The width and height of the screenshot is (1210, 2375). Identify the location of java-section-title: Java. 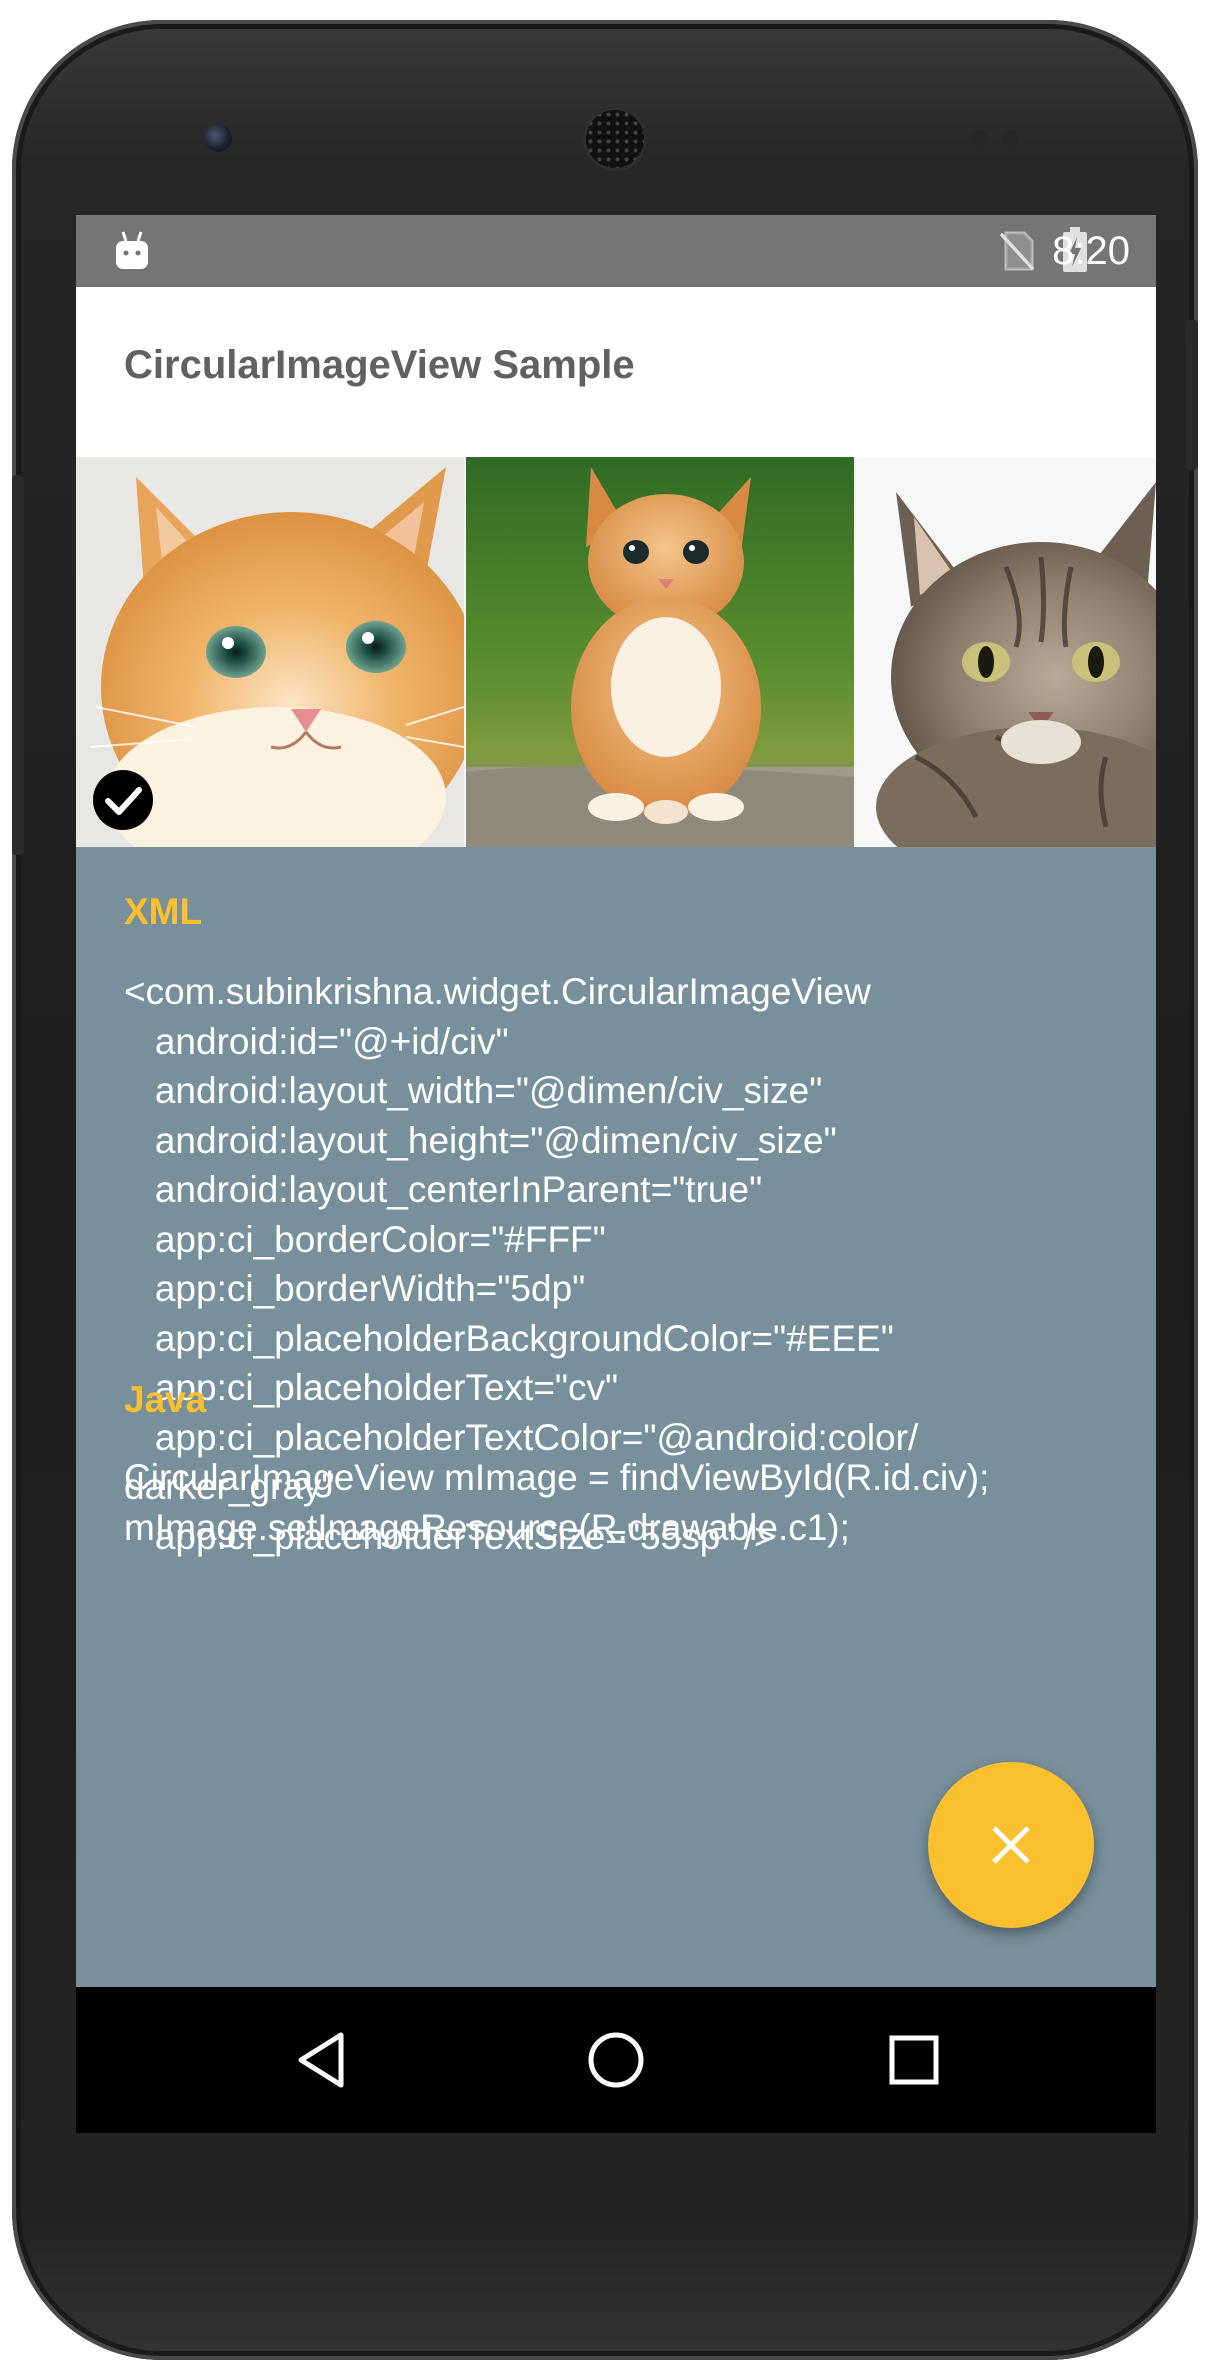
(165, 1399).